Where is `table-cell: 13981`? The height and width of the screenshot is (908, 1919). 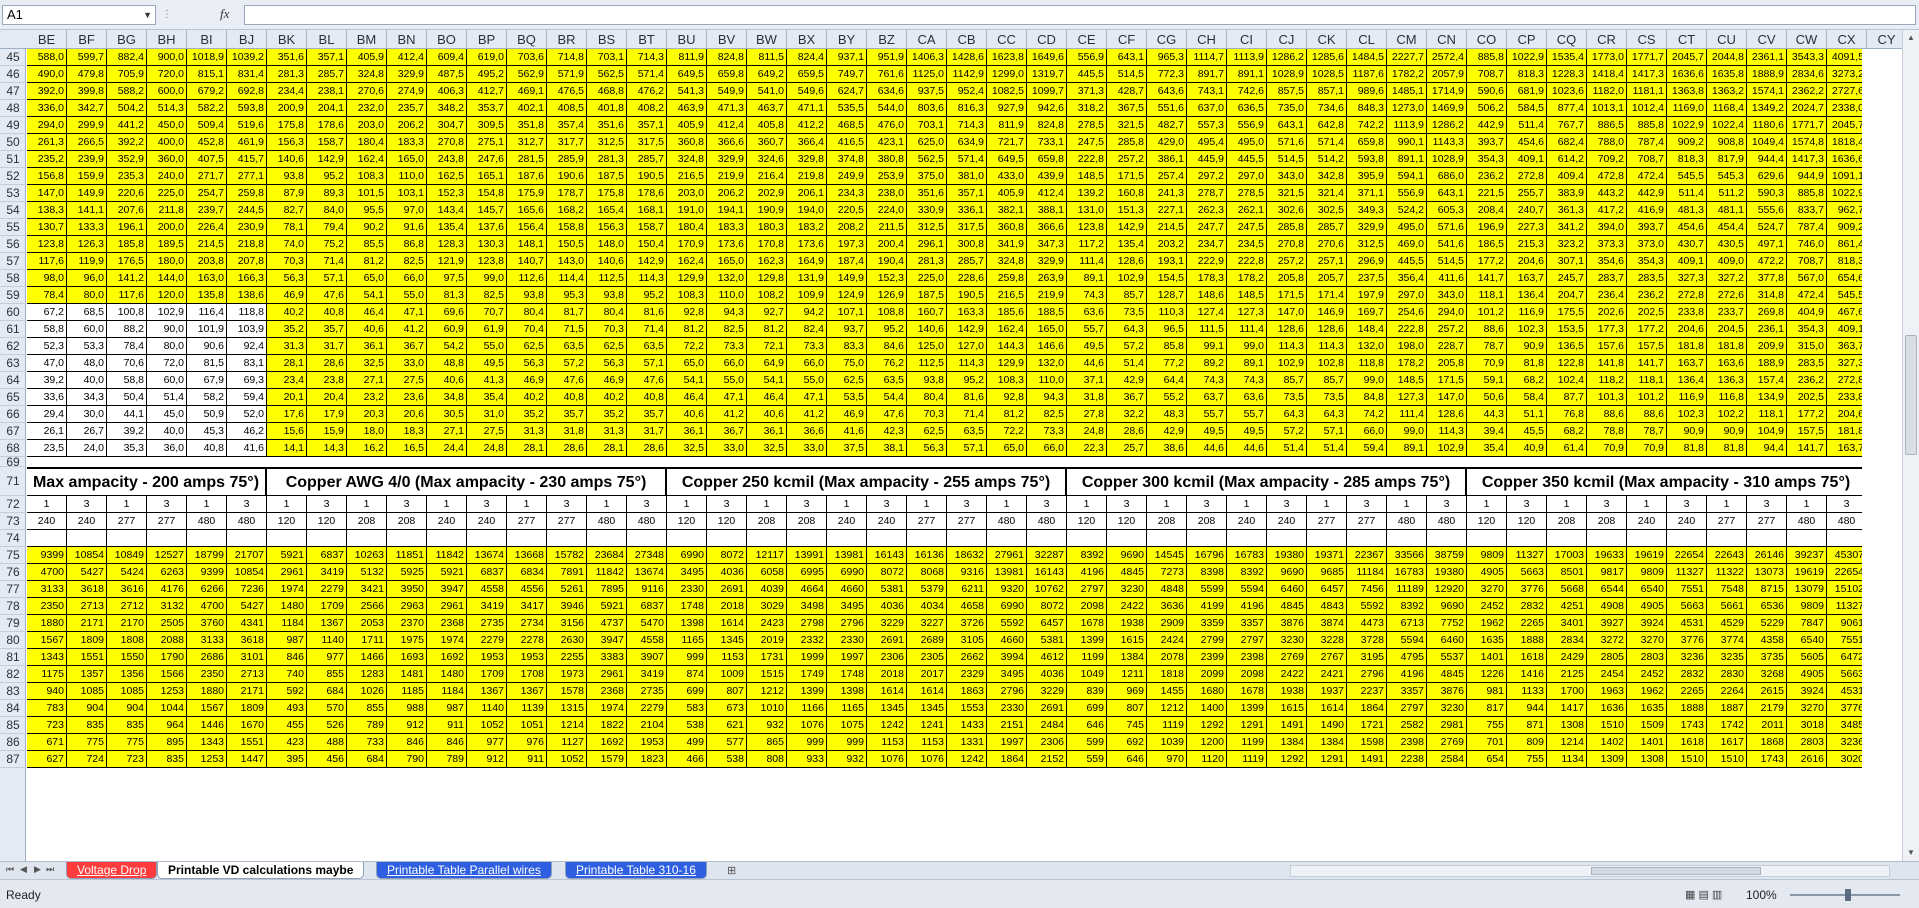
table-cell: 13981 is located at coordinates (847, 555).